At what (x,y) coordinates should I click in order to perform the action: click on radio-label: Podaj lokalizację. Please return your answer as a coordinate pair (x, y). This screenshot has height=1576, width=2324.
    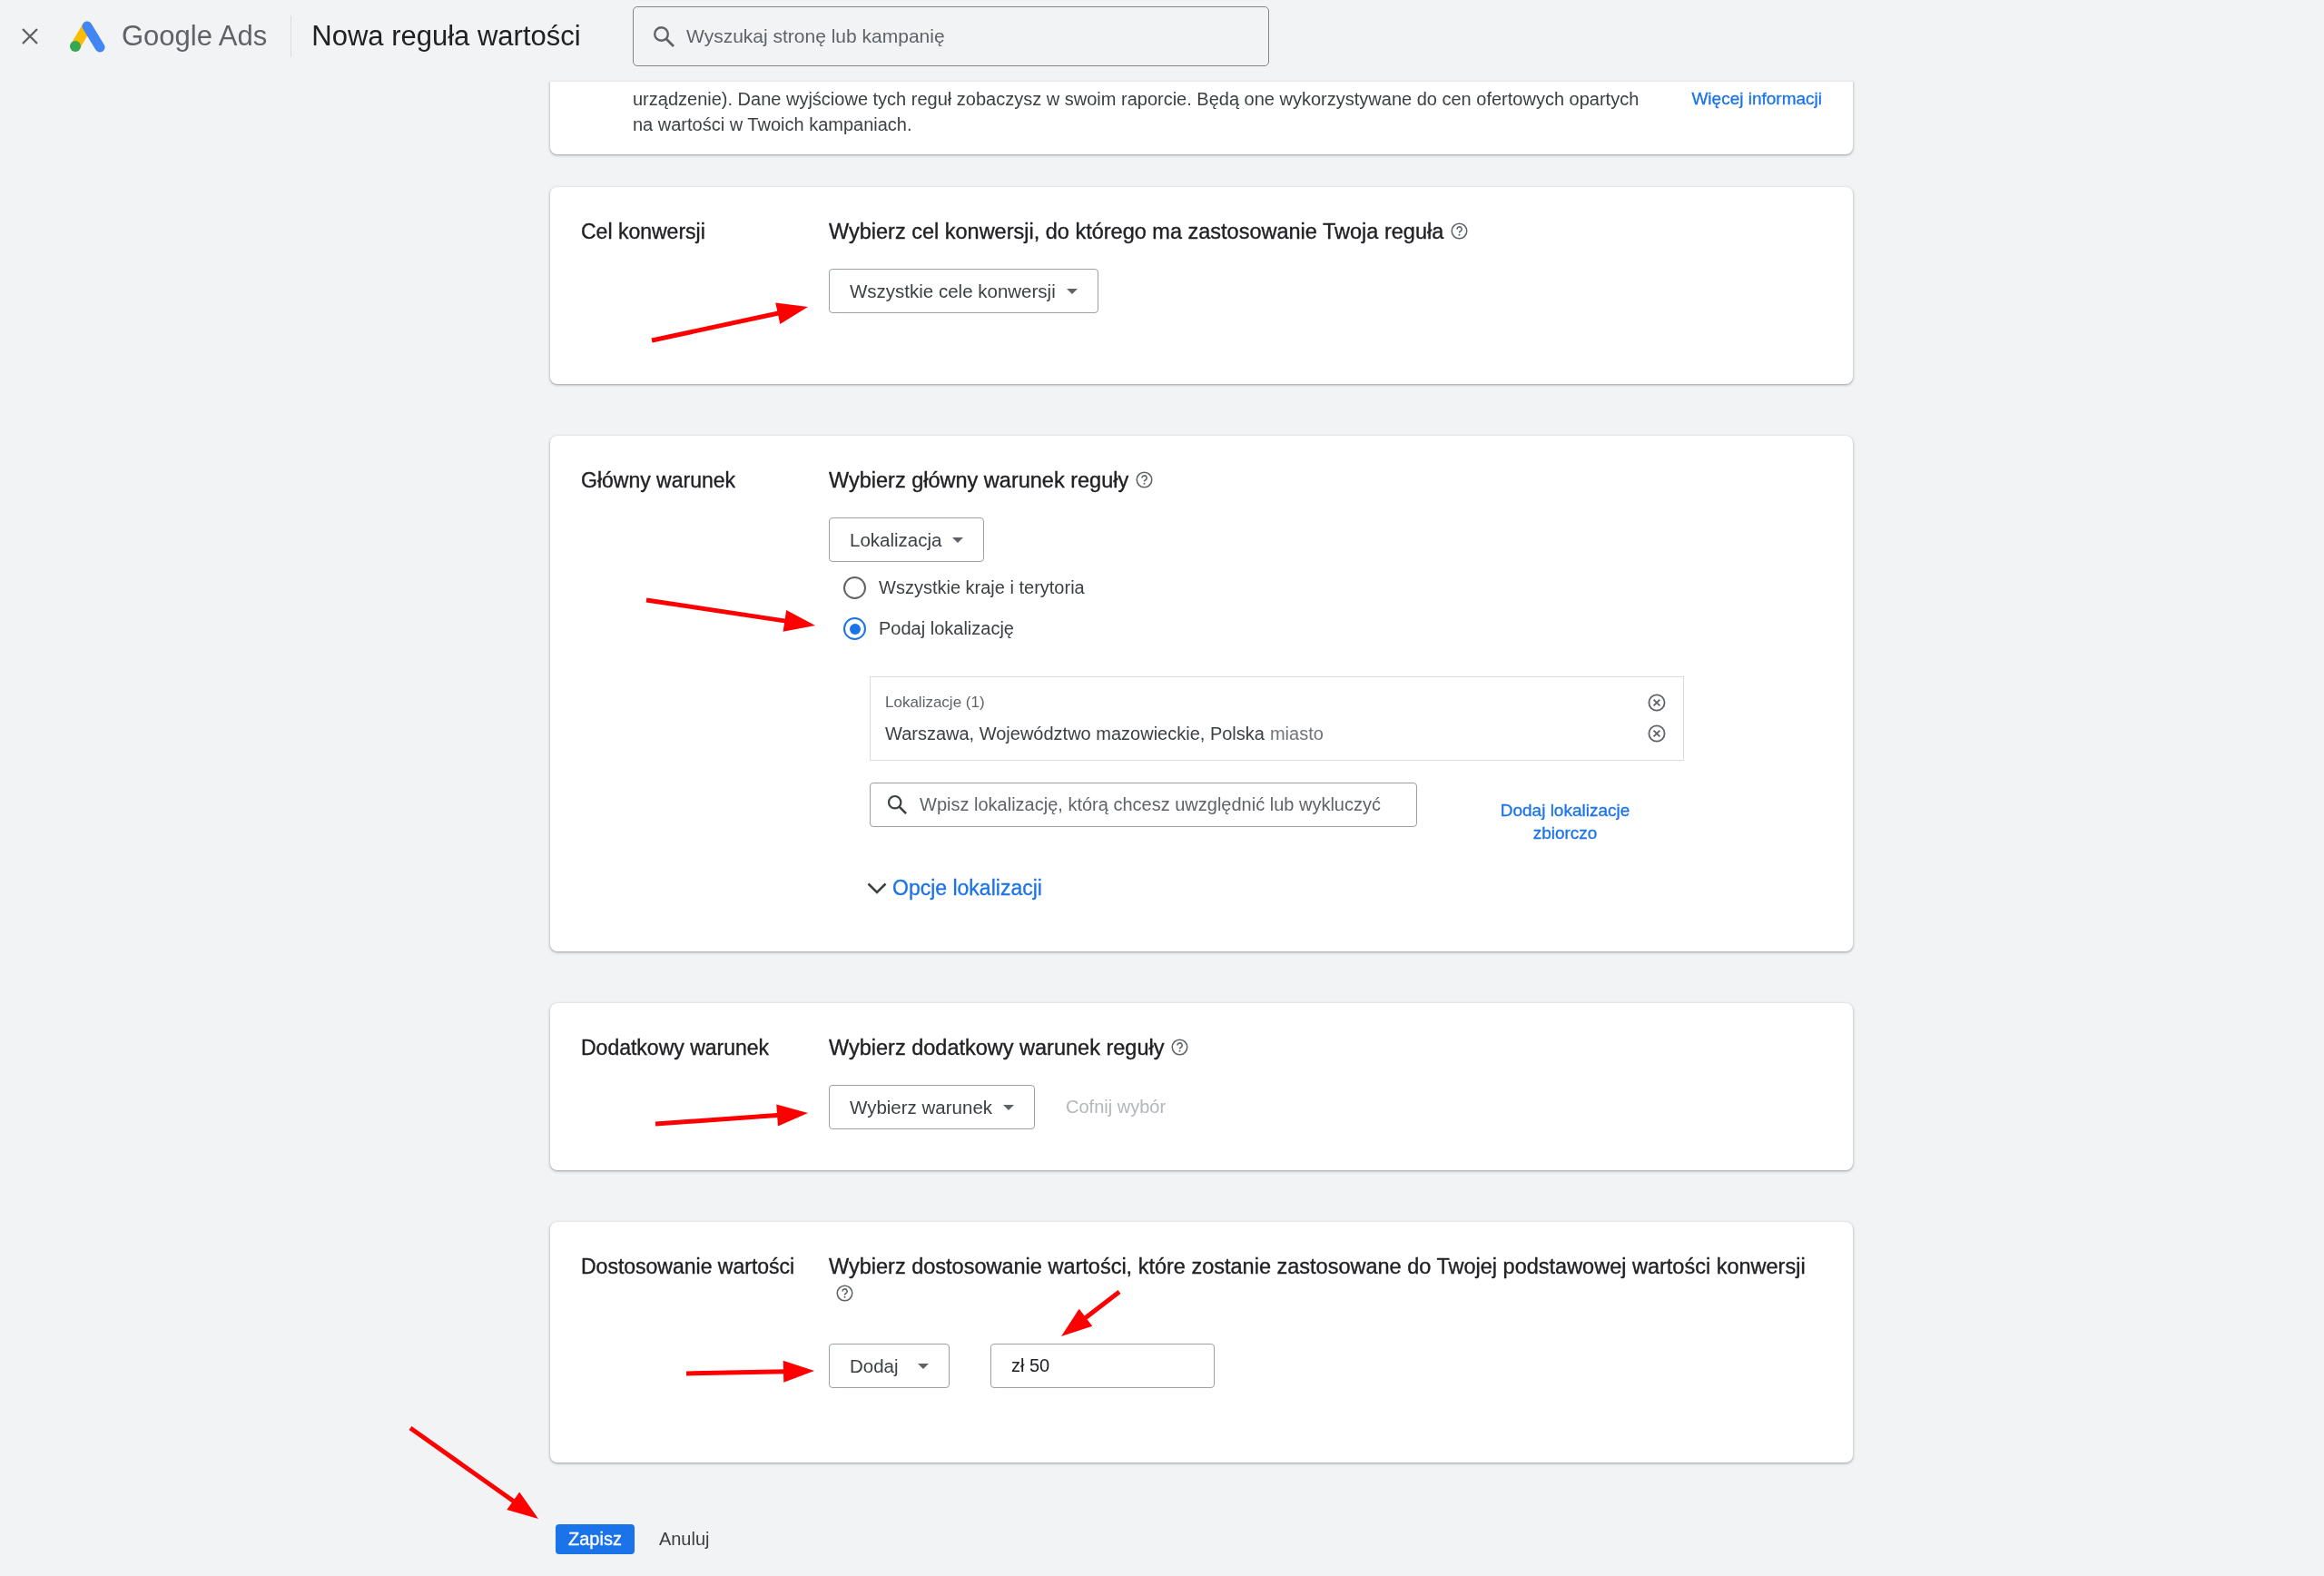
    Looking at the image, I should click on (946, 628).